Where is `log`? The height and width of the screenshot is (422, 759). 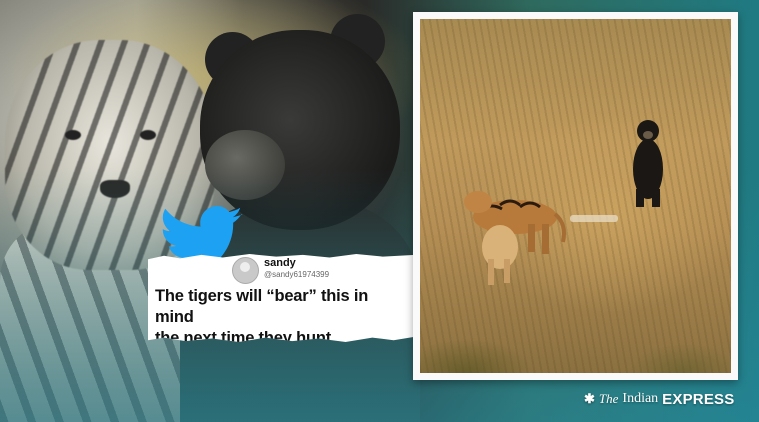
log is located at coordinates (594, 218).